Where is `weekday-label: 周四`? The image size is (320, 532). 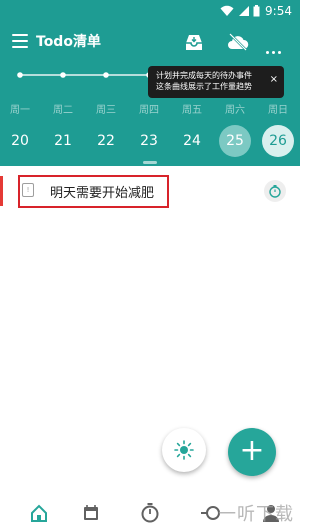
weekday-label: 周四 is located at coordinates (149, 110).